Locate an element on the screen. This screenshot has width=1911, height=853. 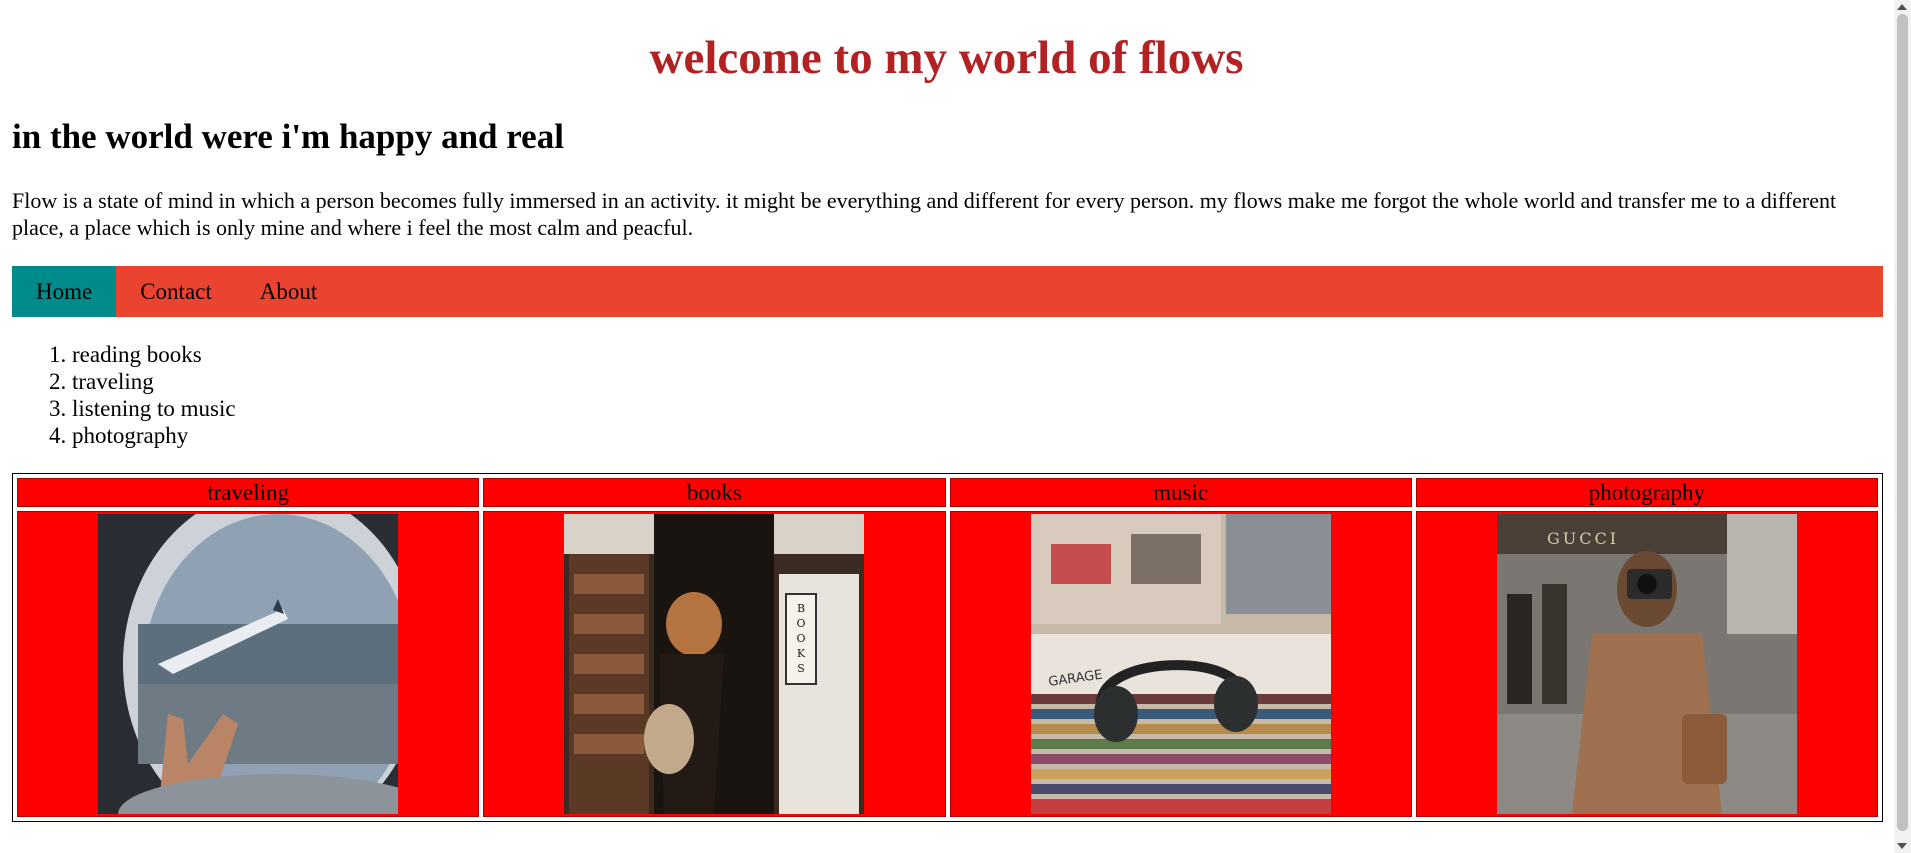
page-subtitle: in the world were i'm happy and real is located at coordinates (288, 136).